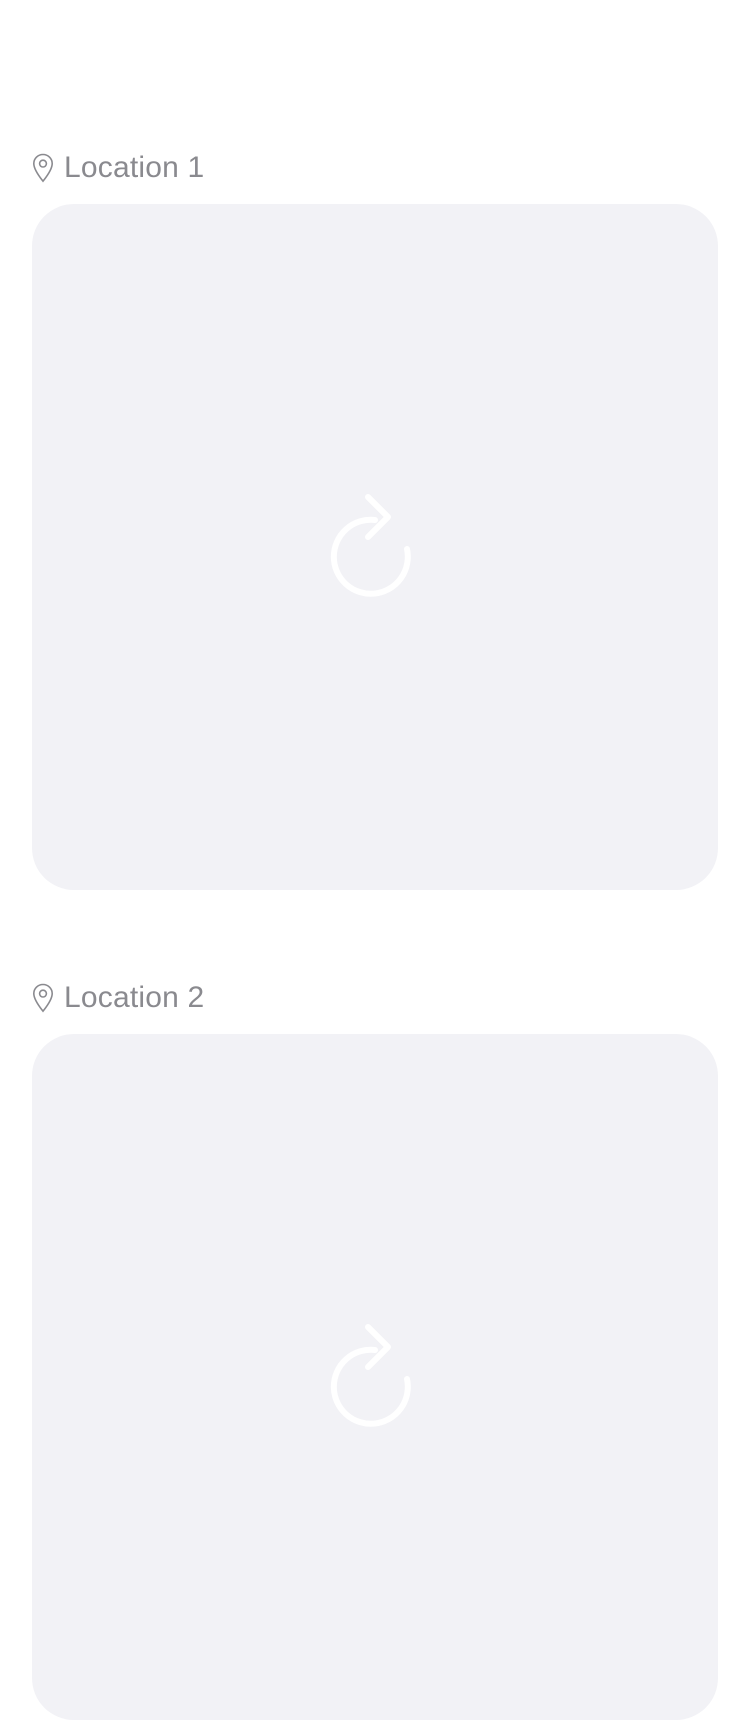 The width and height of the screenshot is (750, 1720). Describe the element at coordinates (134, 167) in the screenshot. I see `location-label: Location 1` at that location.